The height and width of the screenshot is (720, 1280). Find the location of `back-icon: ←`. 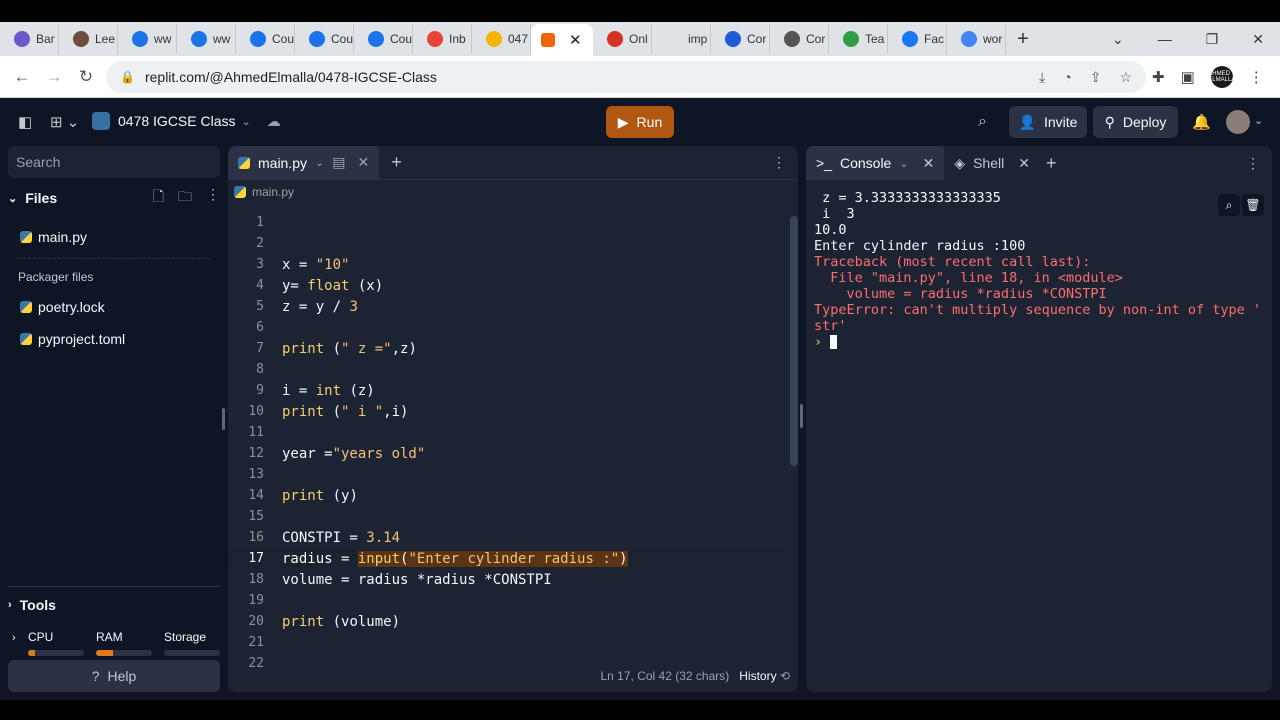

back-icon: ← is located at coordinates (22, 77).